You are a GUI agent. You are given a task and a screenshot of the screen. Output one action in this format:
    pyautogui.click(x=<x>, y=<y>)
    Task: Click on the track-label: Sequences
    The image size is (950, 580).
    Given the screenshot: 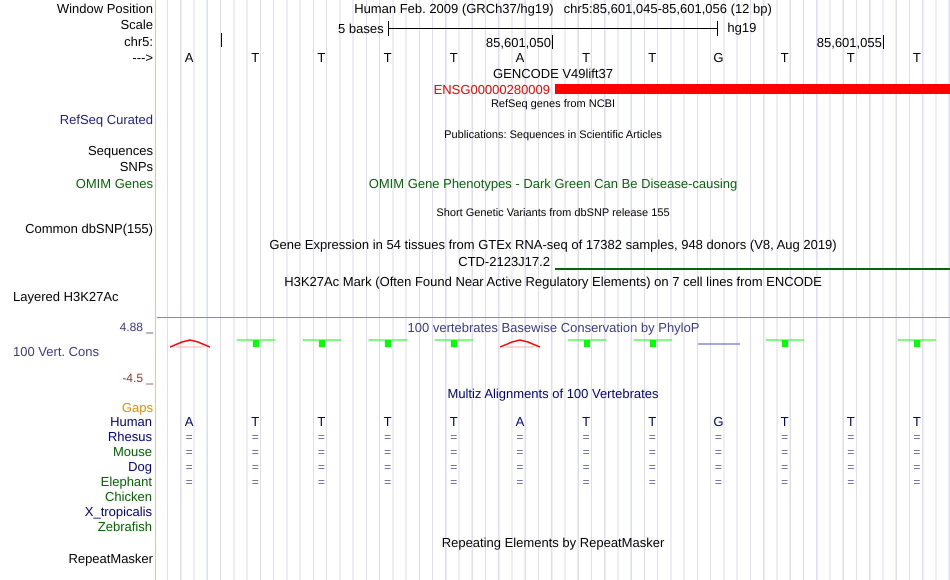 What is the action you would take?
    pyautogui.click(x=120, y=150)
    